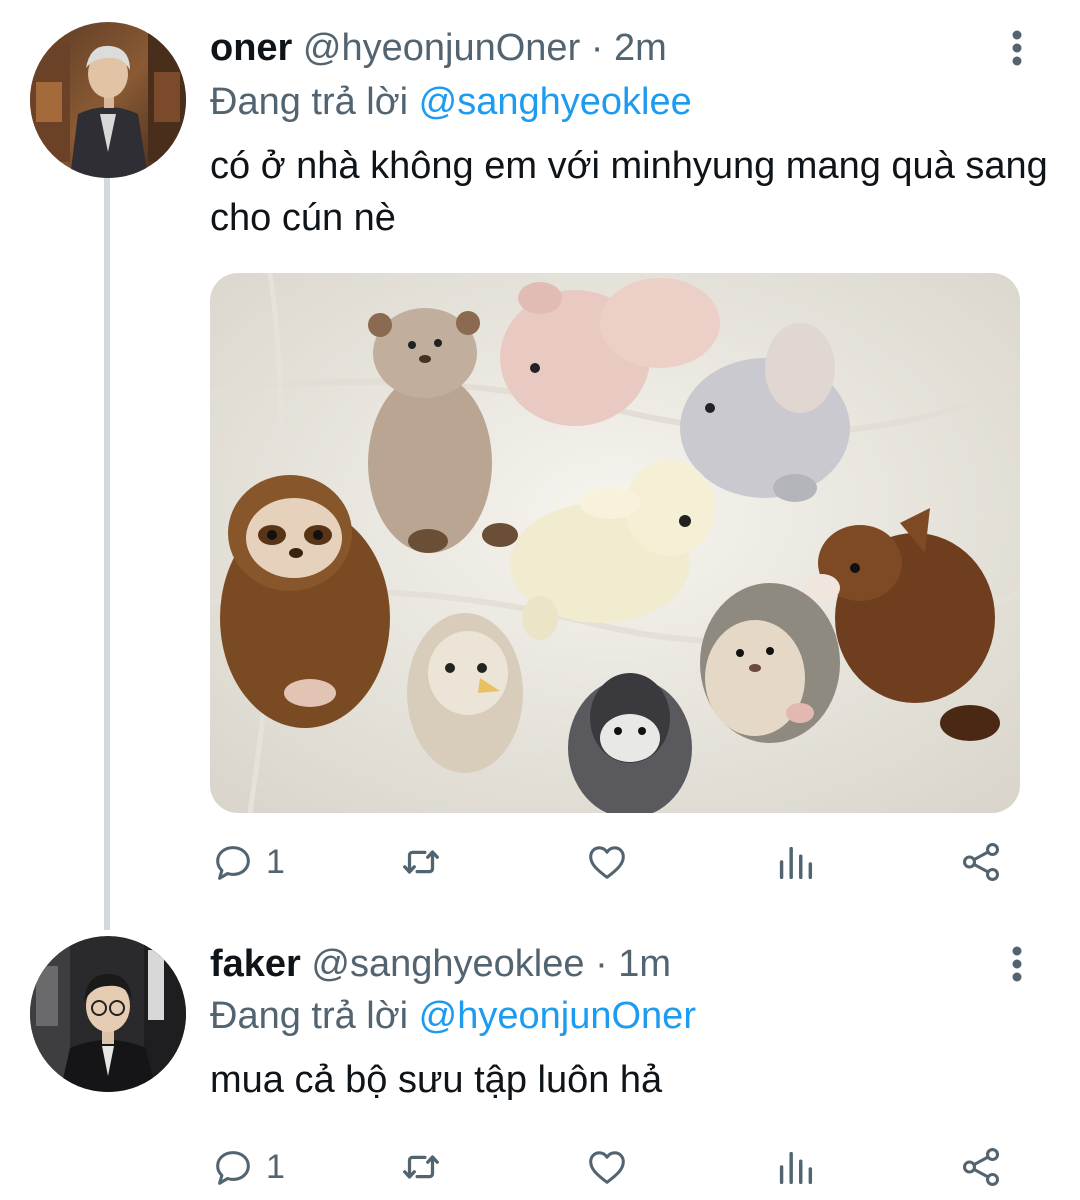 The height and width of the screenshot is (1200, 1080). I want to click on replying-to: Đang trả lời @hyeonjunOner, so click(453, 1016).